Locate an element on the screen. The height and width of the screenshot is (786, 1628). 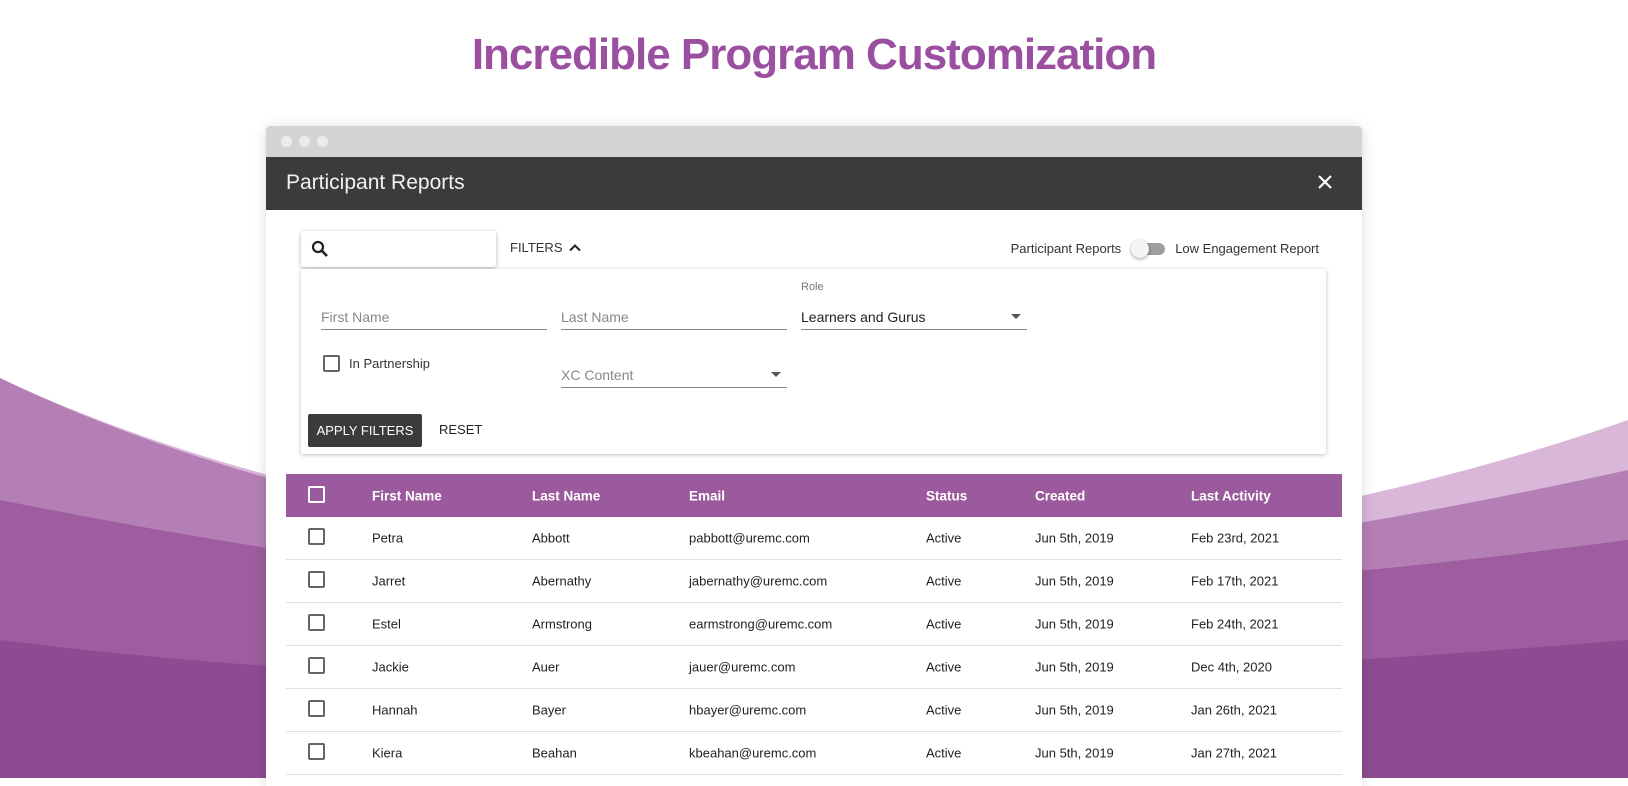
in-partnership-option: In Partnership is located at coordinates (376, 363).